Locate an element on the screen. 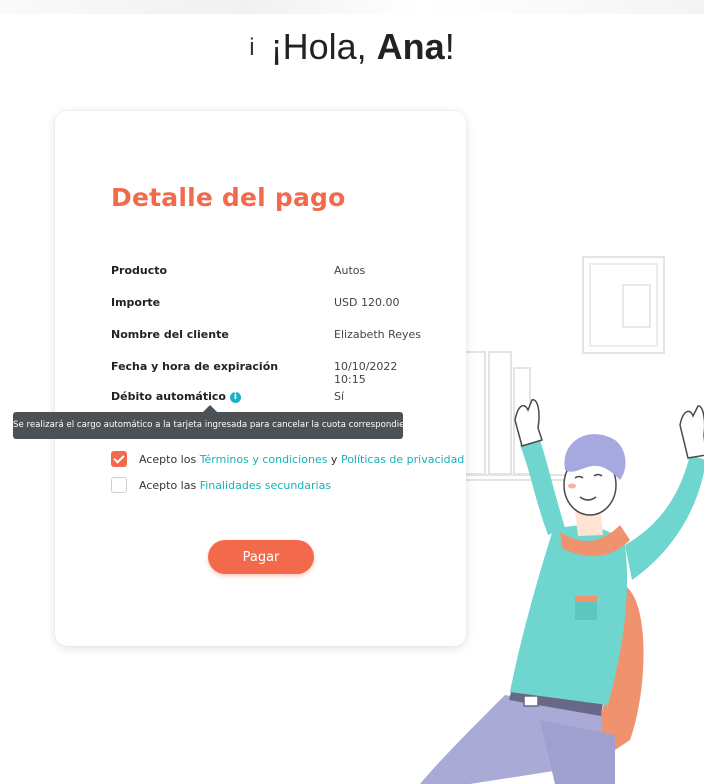  detail-label: Débito automático i is located at coordinates (176, 396).